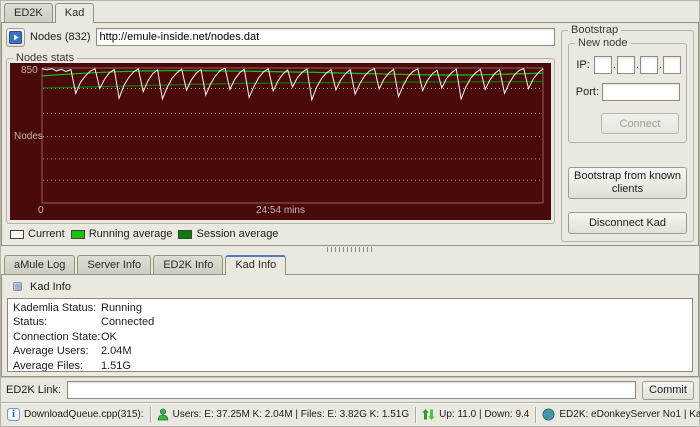 This screenshot has height=427, width=700. I want to click on bottom-tab-bar: aMule Log Server Info ED2K Info Kad Info, so click(350, 264).